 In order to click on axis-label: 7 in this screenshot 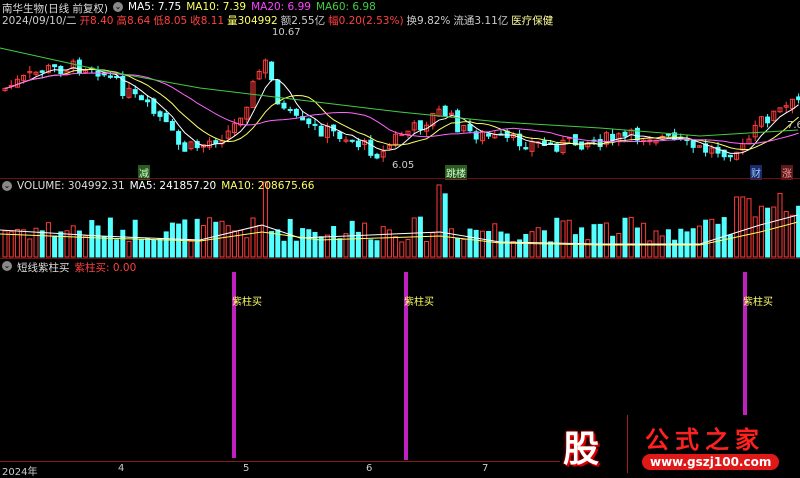, I will do `click(485, 468)`.